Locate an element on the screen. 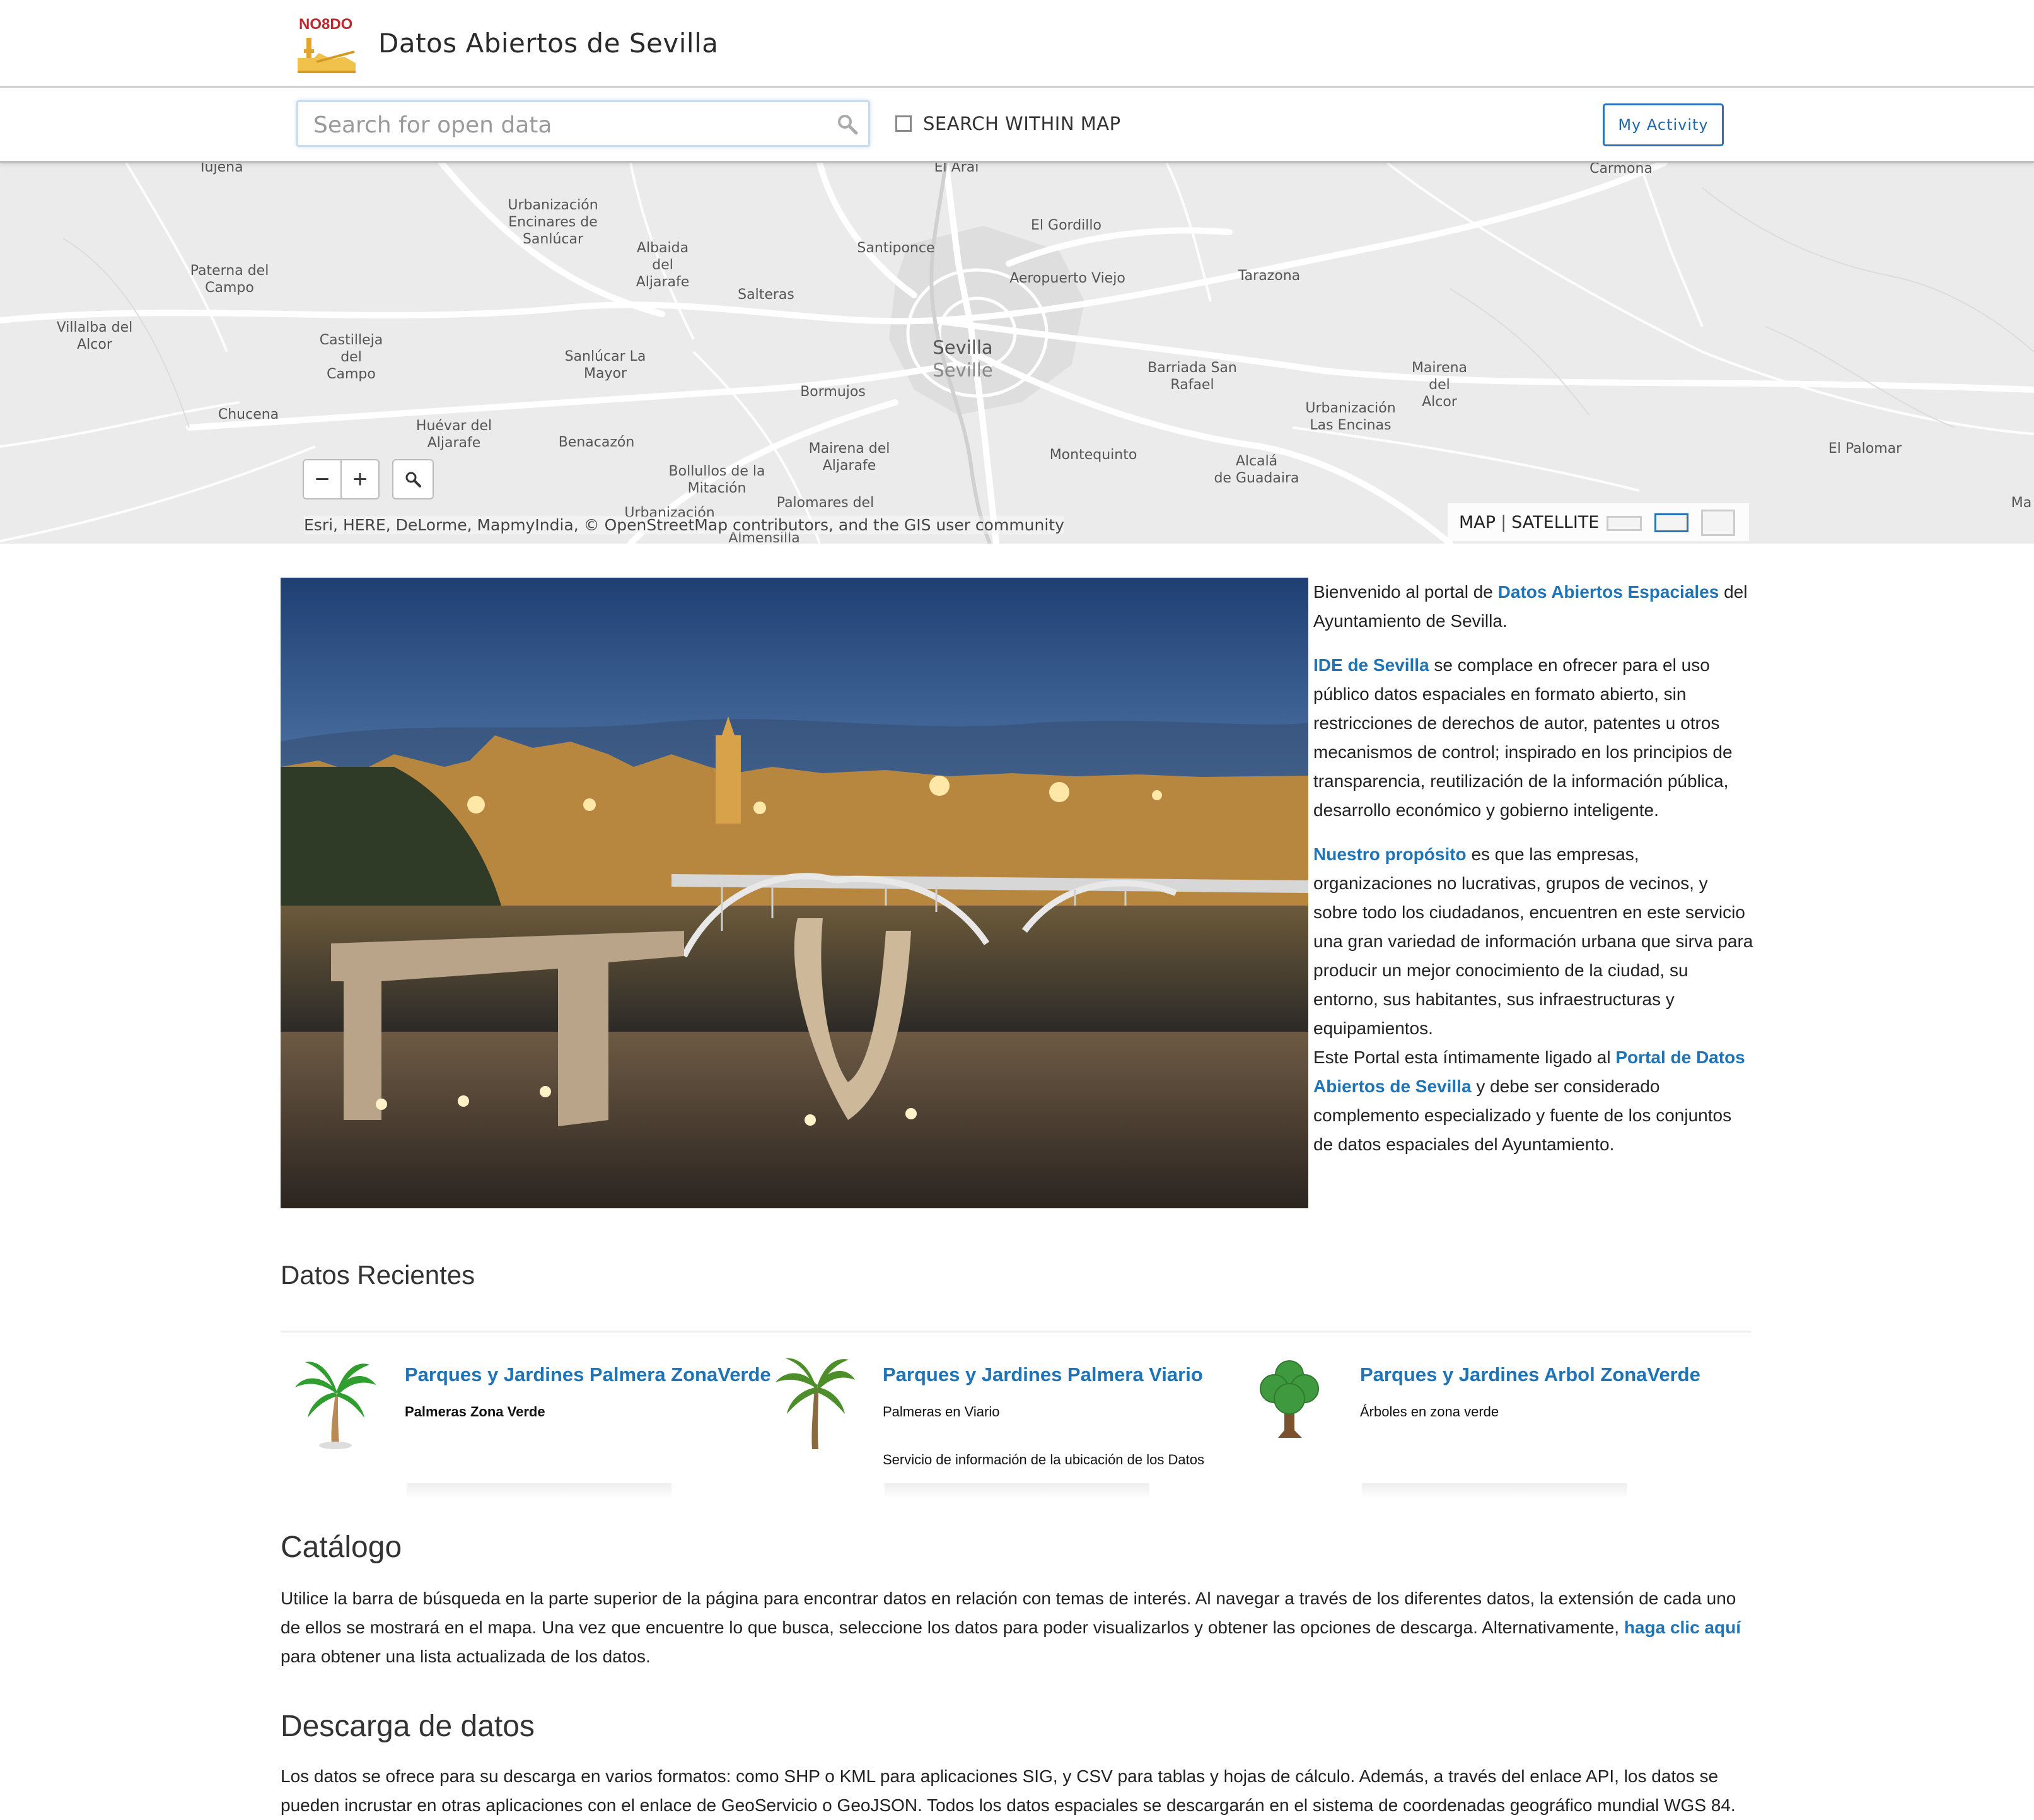  my-activity-button: My Activity is located at coordinates (1663, 124).